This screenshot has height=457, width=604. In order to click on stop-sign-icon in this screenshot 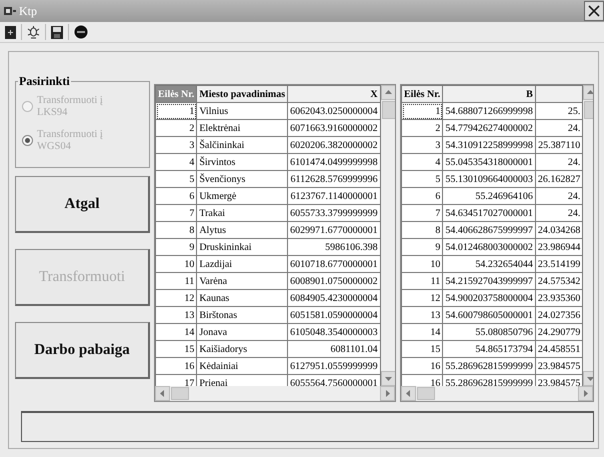, I will do `click(81, 32)`.